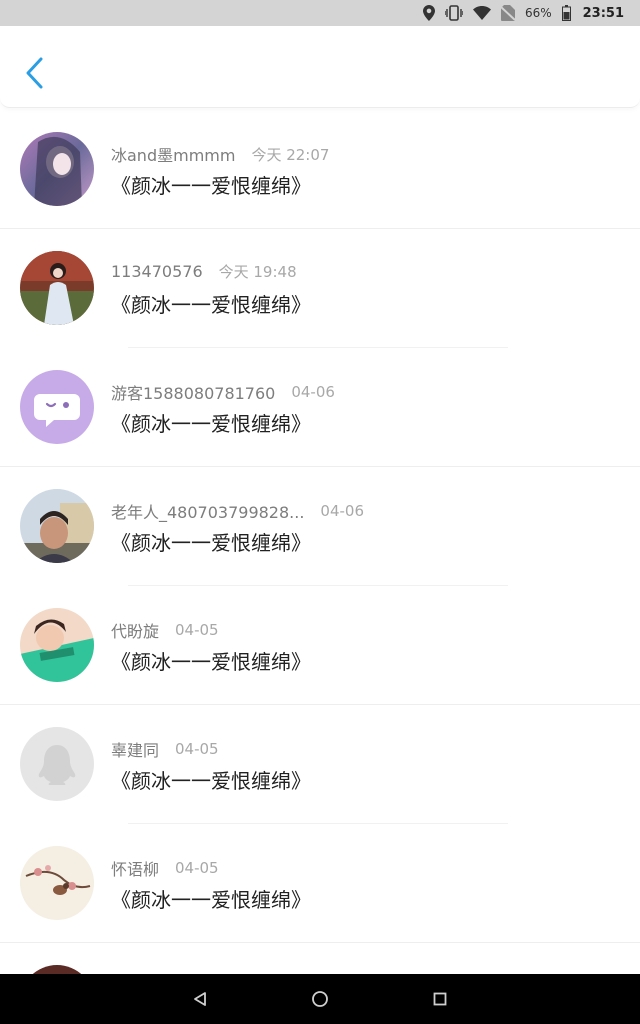  Describe the element at coordinates (566, 13) in the screenshot. I see `battery-icon` at that location.